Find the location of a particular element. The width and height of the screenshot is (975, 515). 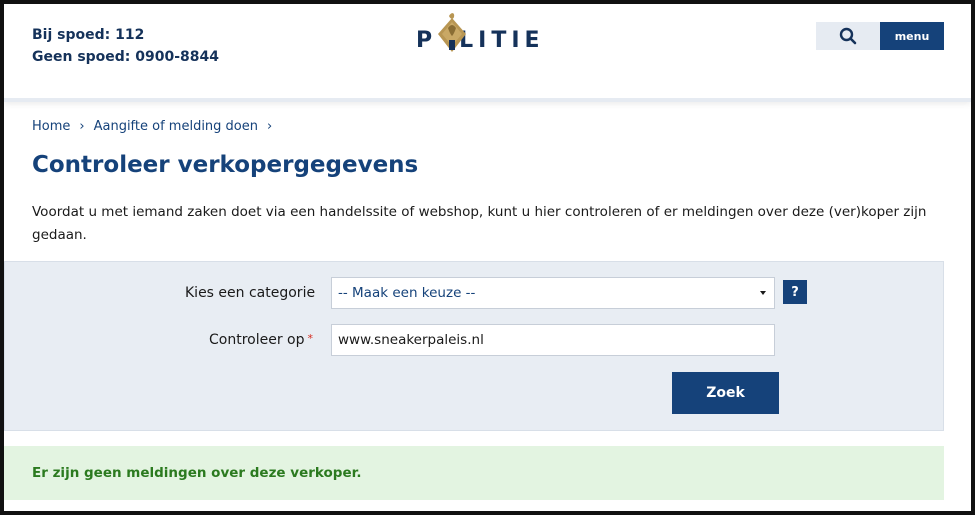

non-emergency-line: Geen spoed: 0900-8844 is located at coordinates (126, 57).